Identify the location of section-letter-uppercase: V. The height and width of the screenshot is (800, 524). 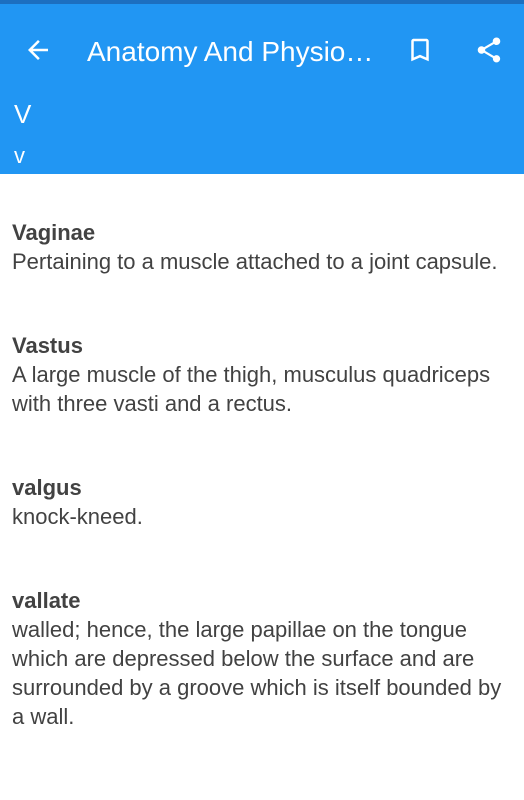
(23, 114).